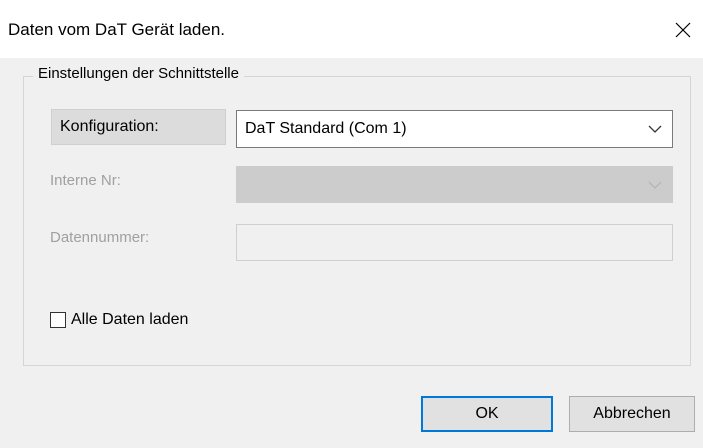  Describe the element at coordinates (100, 237) in the screenshot. I see `datennummer-label: Datennummer:` at that location.